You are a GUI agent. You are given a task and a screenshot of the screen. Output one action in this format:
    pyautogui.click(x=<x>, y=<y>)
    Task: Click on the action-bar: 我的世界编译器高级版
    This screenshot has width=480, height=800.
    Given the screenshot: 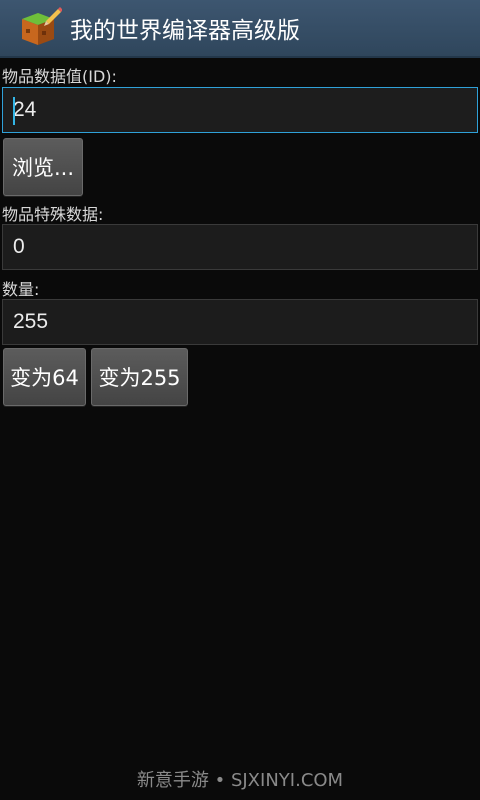 What is the action you would take?
    pyautogui.click(x=240, y=29)
    